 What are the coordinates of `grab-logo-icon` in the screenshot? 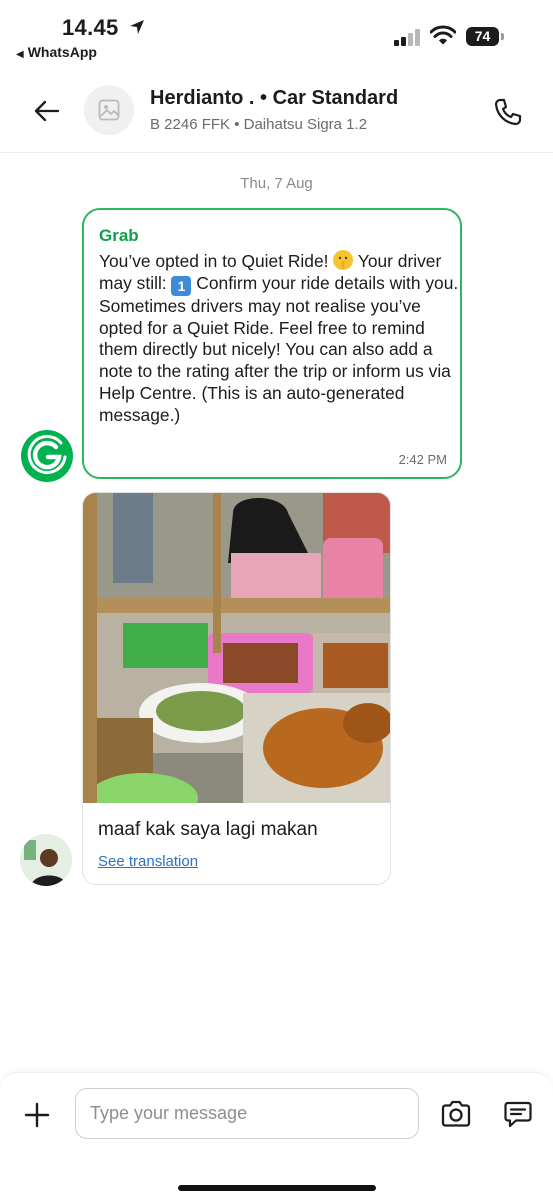 It's located at (47, 454).